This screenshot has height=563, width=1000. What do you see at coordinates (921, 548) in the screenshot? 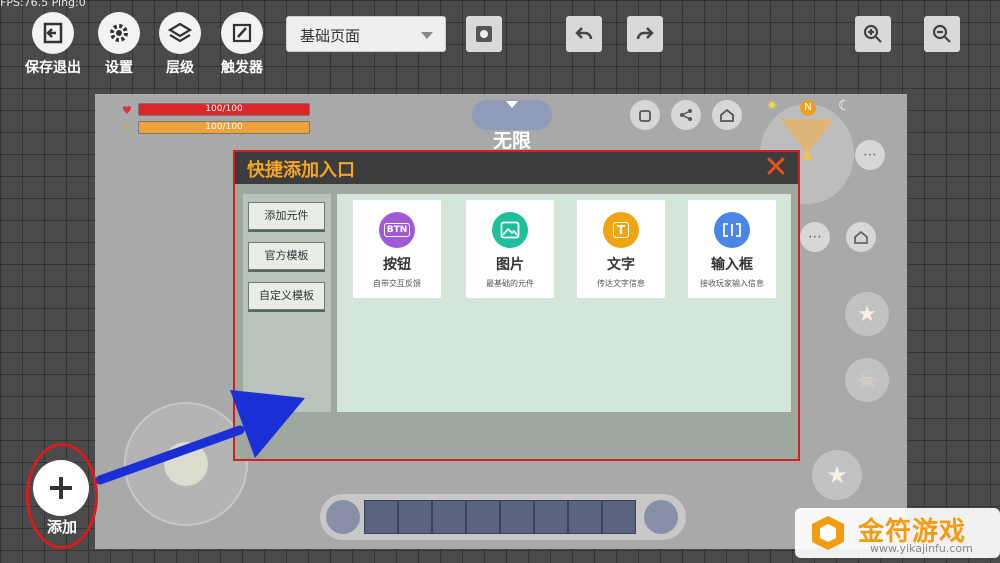
I see `watermark-url: www.yikajinfu.com` at bounding box center [921, 548].